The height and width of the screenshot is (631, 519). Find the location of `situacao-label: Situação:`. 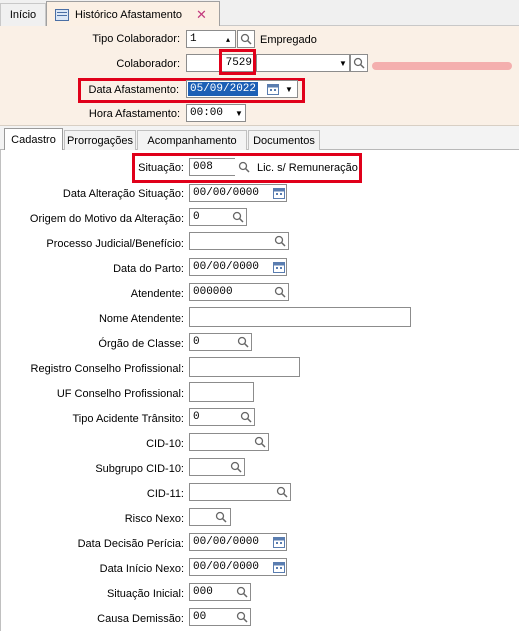

situacao-label: Situação: is located at coordinates (161, 168).